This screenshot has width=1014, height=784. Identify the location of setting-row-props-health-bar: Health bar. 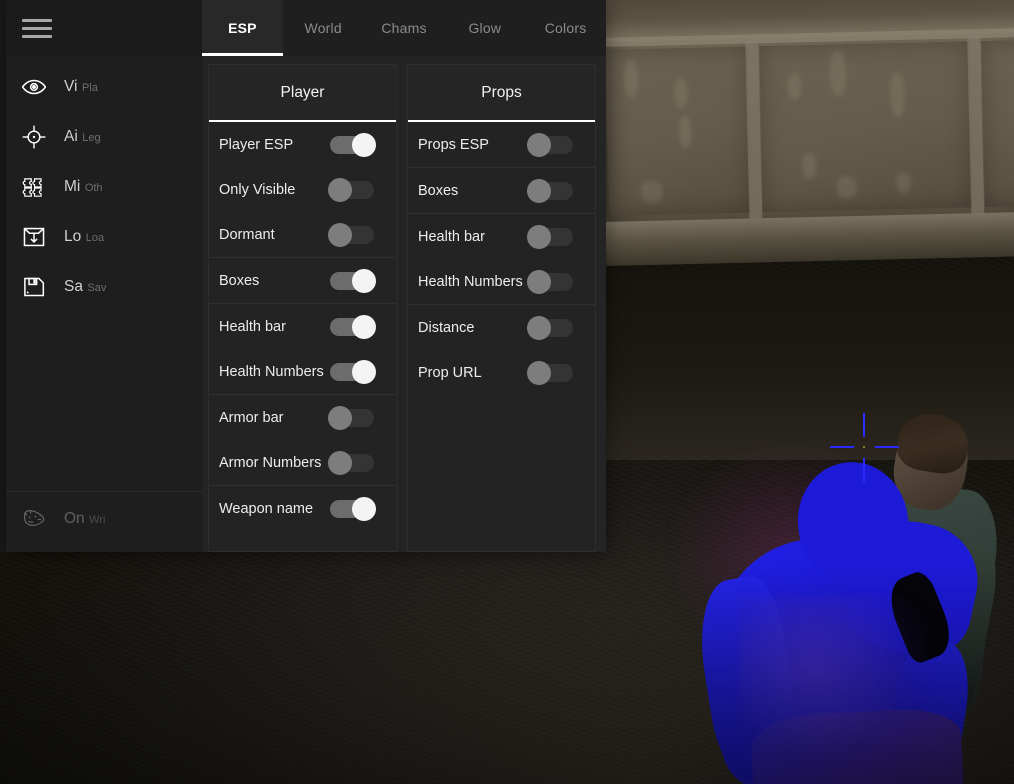
(501, 236).